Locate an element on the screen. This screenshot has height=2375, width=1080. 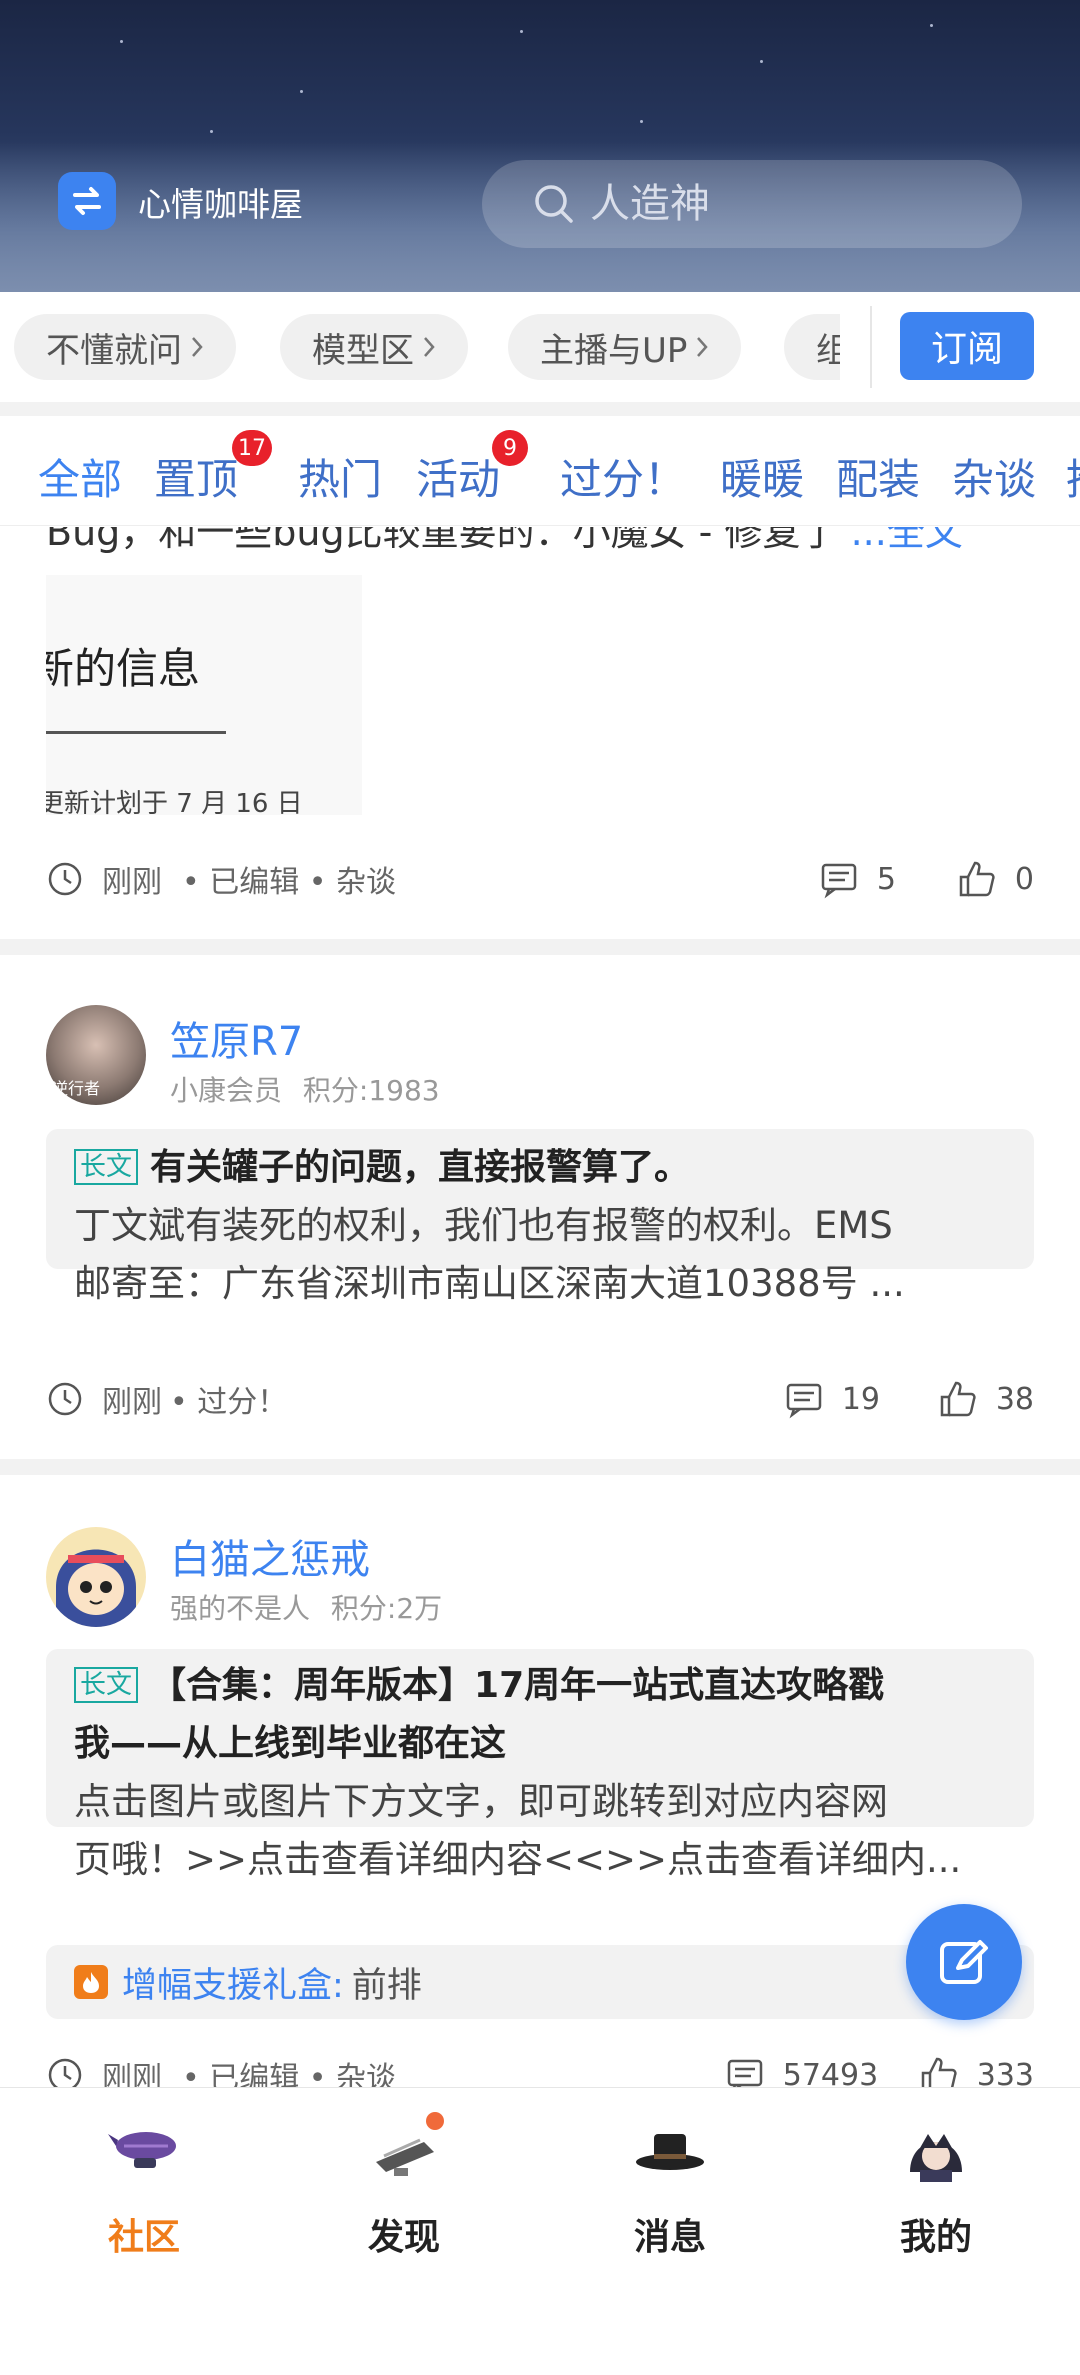
post-stats: 19 38 is located at coordinates (909, 1399).